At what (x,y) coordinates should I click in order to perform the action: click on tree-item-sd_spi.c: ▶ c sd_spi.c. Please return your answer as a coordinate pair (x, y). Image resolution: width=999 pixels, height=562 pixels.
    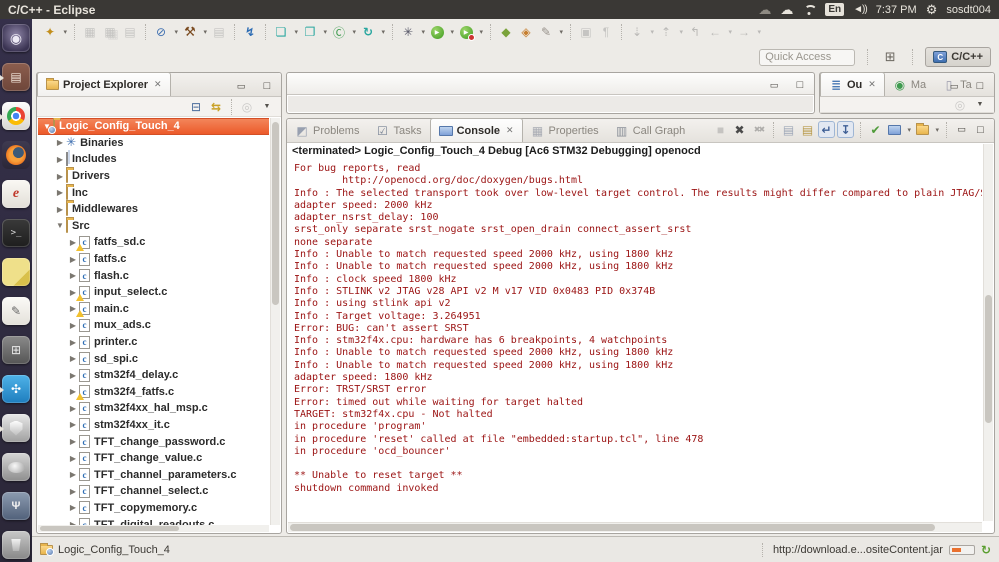
    Looking at the image, I should click on (153, 358).